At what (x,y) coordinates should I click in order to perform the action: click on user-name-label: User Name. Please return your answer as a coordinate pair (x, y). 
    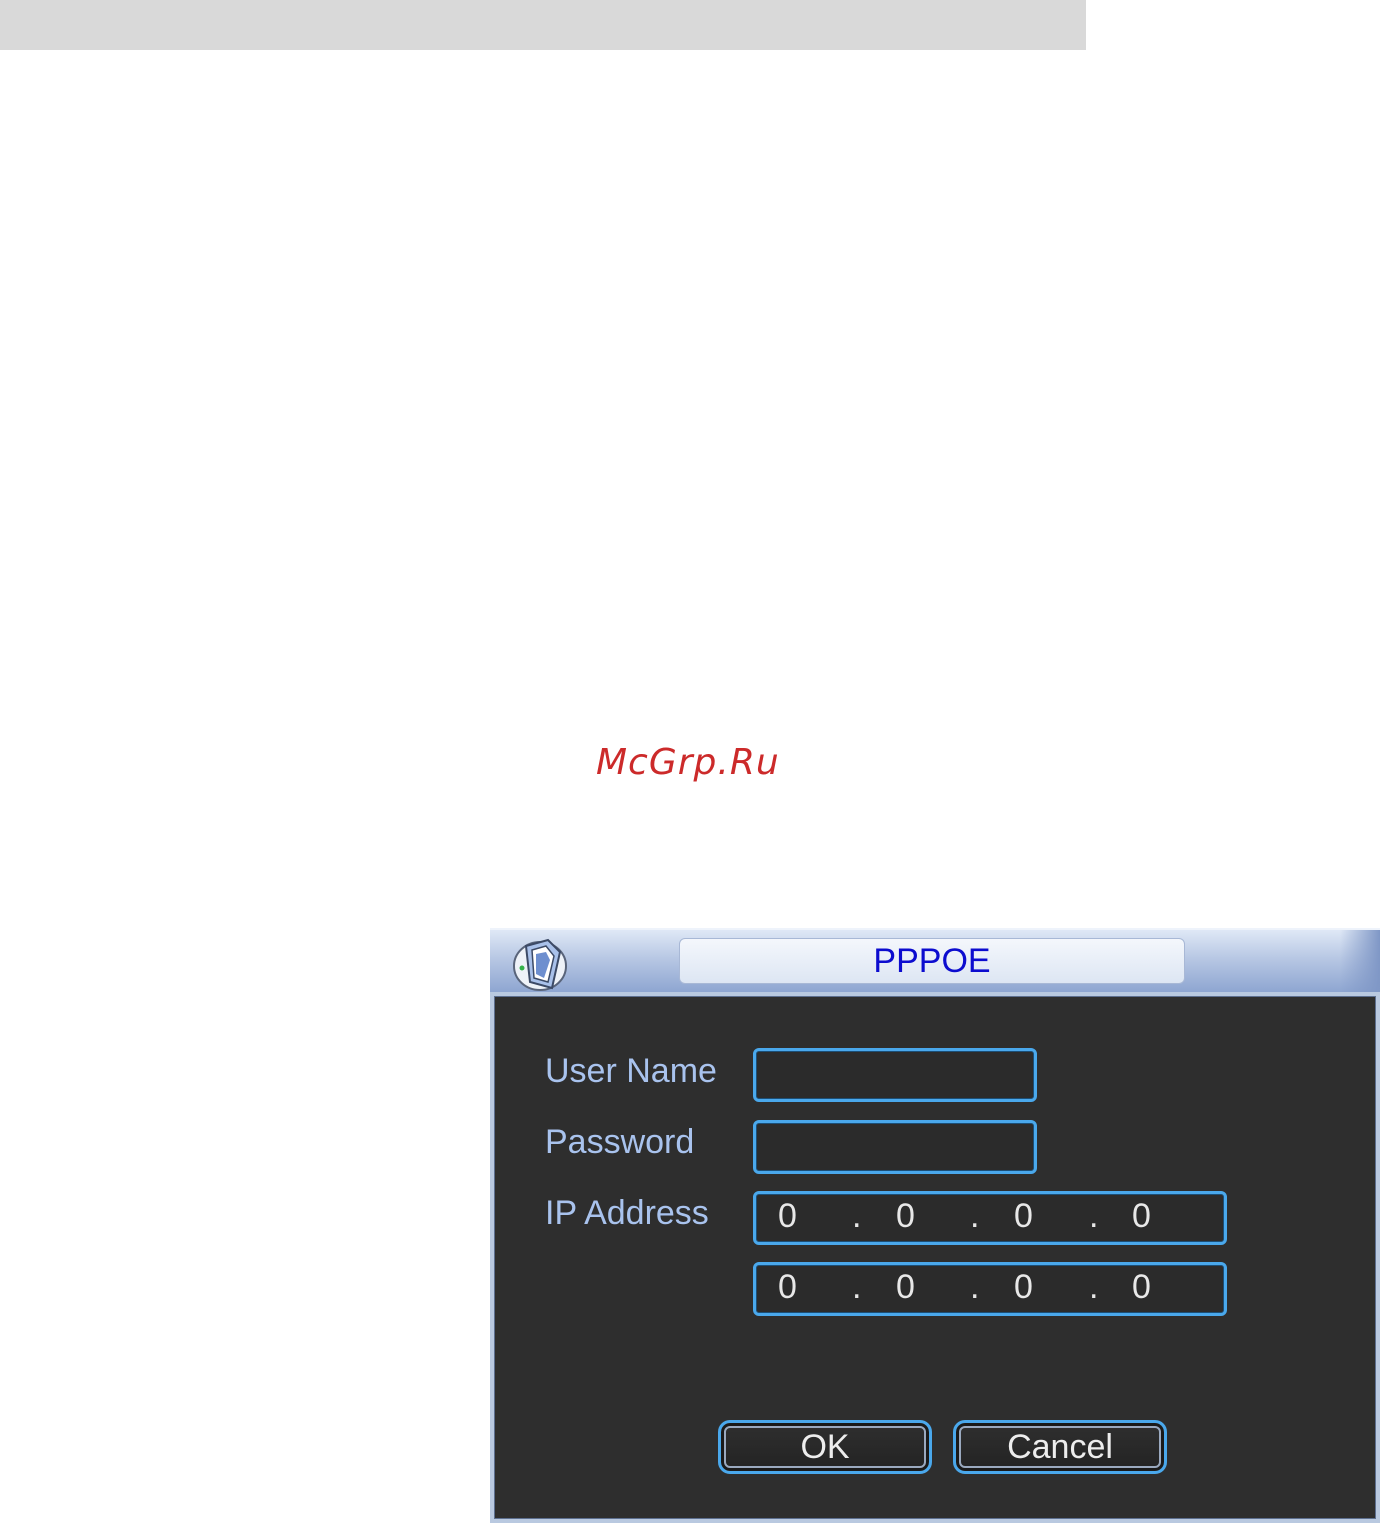
    Looking at the image, I should click on (631, 1071).